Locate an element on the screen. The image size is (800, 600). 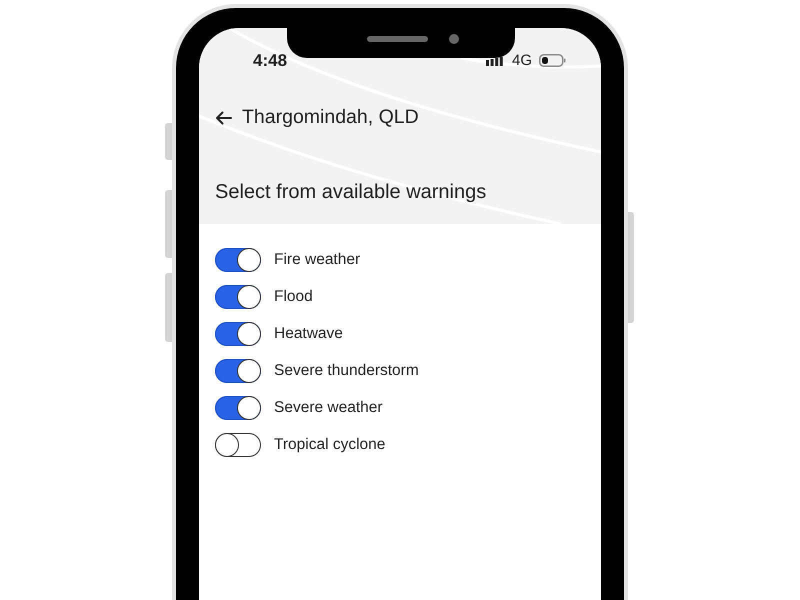
warning-label: Tropical cyclone is located at coordinates (330, 445).